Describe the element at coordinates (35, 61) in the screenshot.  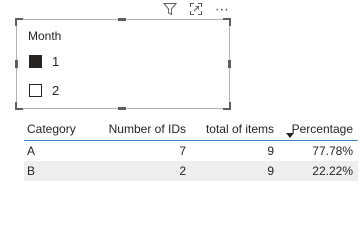
I see `slicer-checkbox-checked` at that location.